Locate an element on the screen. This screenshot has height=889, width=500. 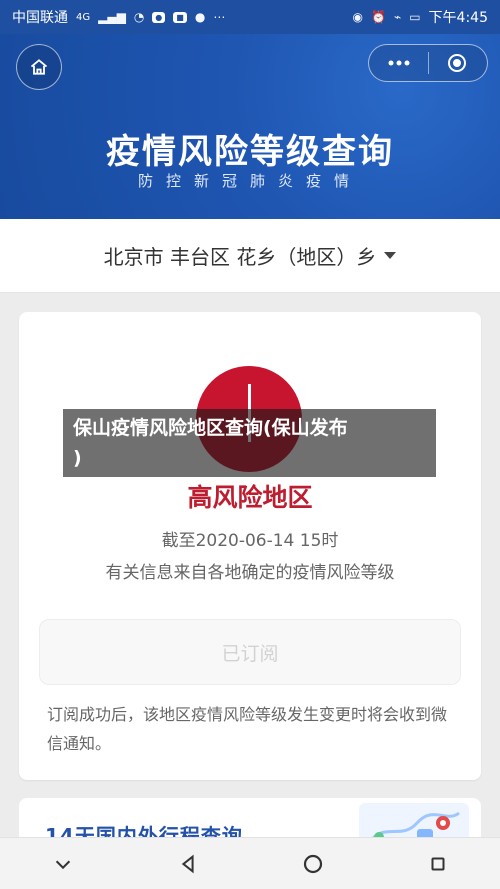
risk-level-text: 高风险地区 is located at coordinates (250, 497).